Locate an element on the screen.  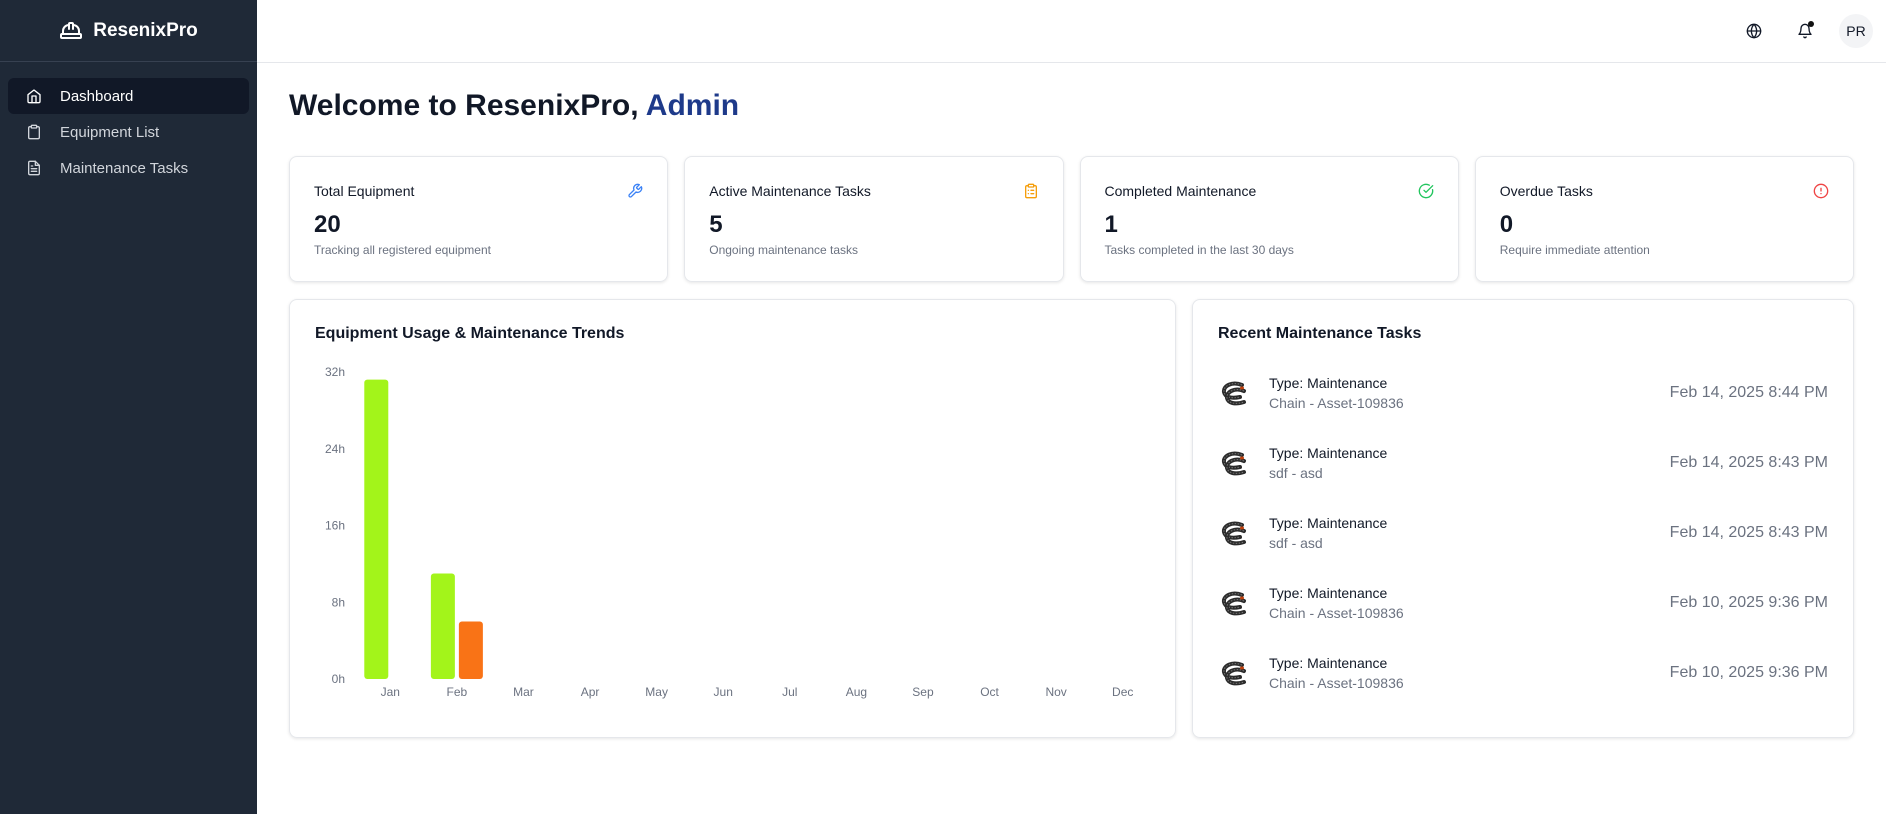
stat-card-title: Active Maintenance Tasks is located at coordinates (790, 191).